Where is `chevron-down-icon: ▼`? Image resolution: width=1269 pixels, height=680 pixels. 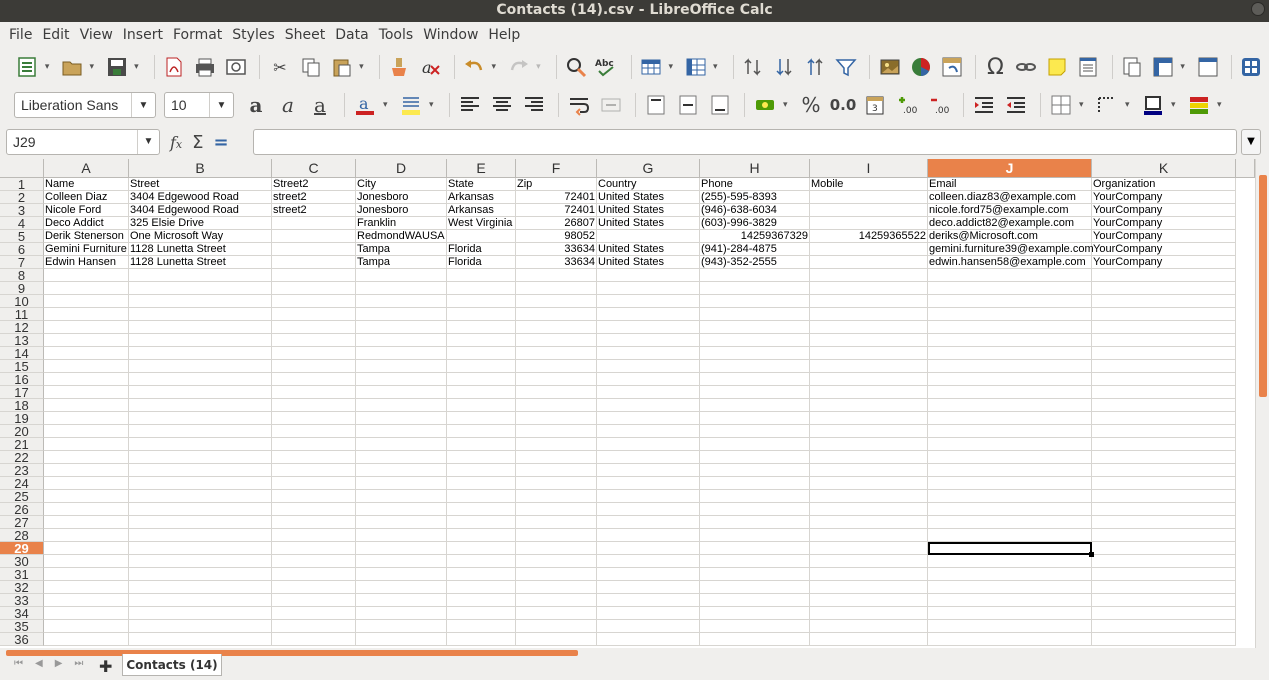 chevron-down-icon: ▼ is located at coordinates (148, 142).